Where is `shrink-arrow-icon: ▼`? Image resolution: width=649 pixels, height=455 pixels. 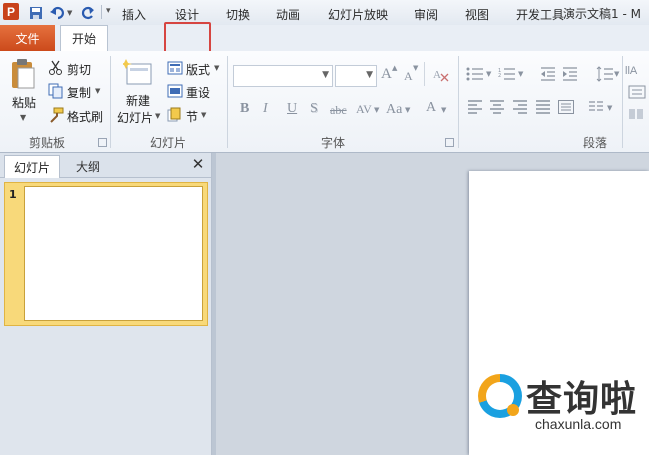
shrink-arrow-icon: ▼ is located at coordinates (416, 68).